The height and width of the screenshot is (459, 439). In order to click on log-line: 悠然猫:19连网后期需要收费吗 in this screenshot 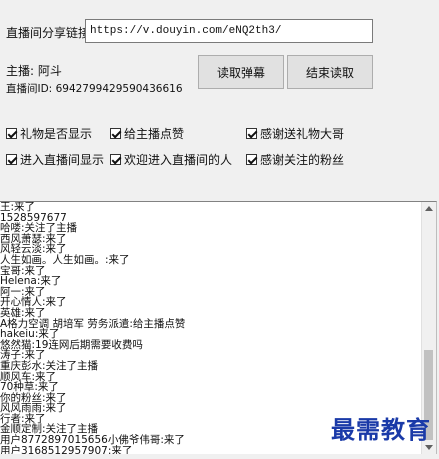, I will do `click(71, 344)`.